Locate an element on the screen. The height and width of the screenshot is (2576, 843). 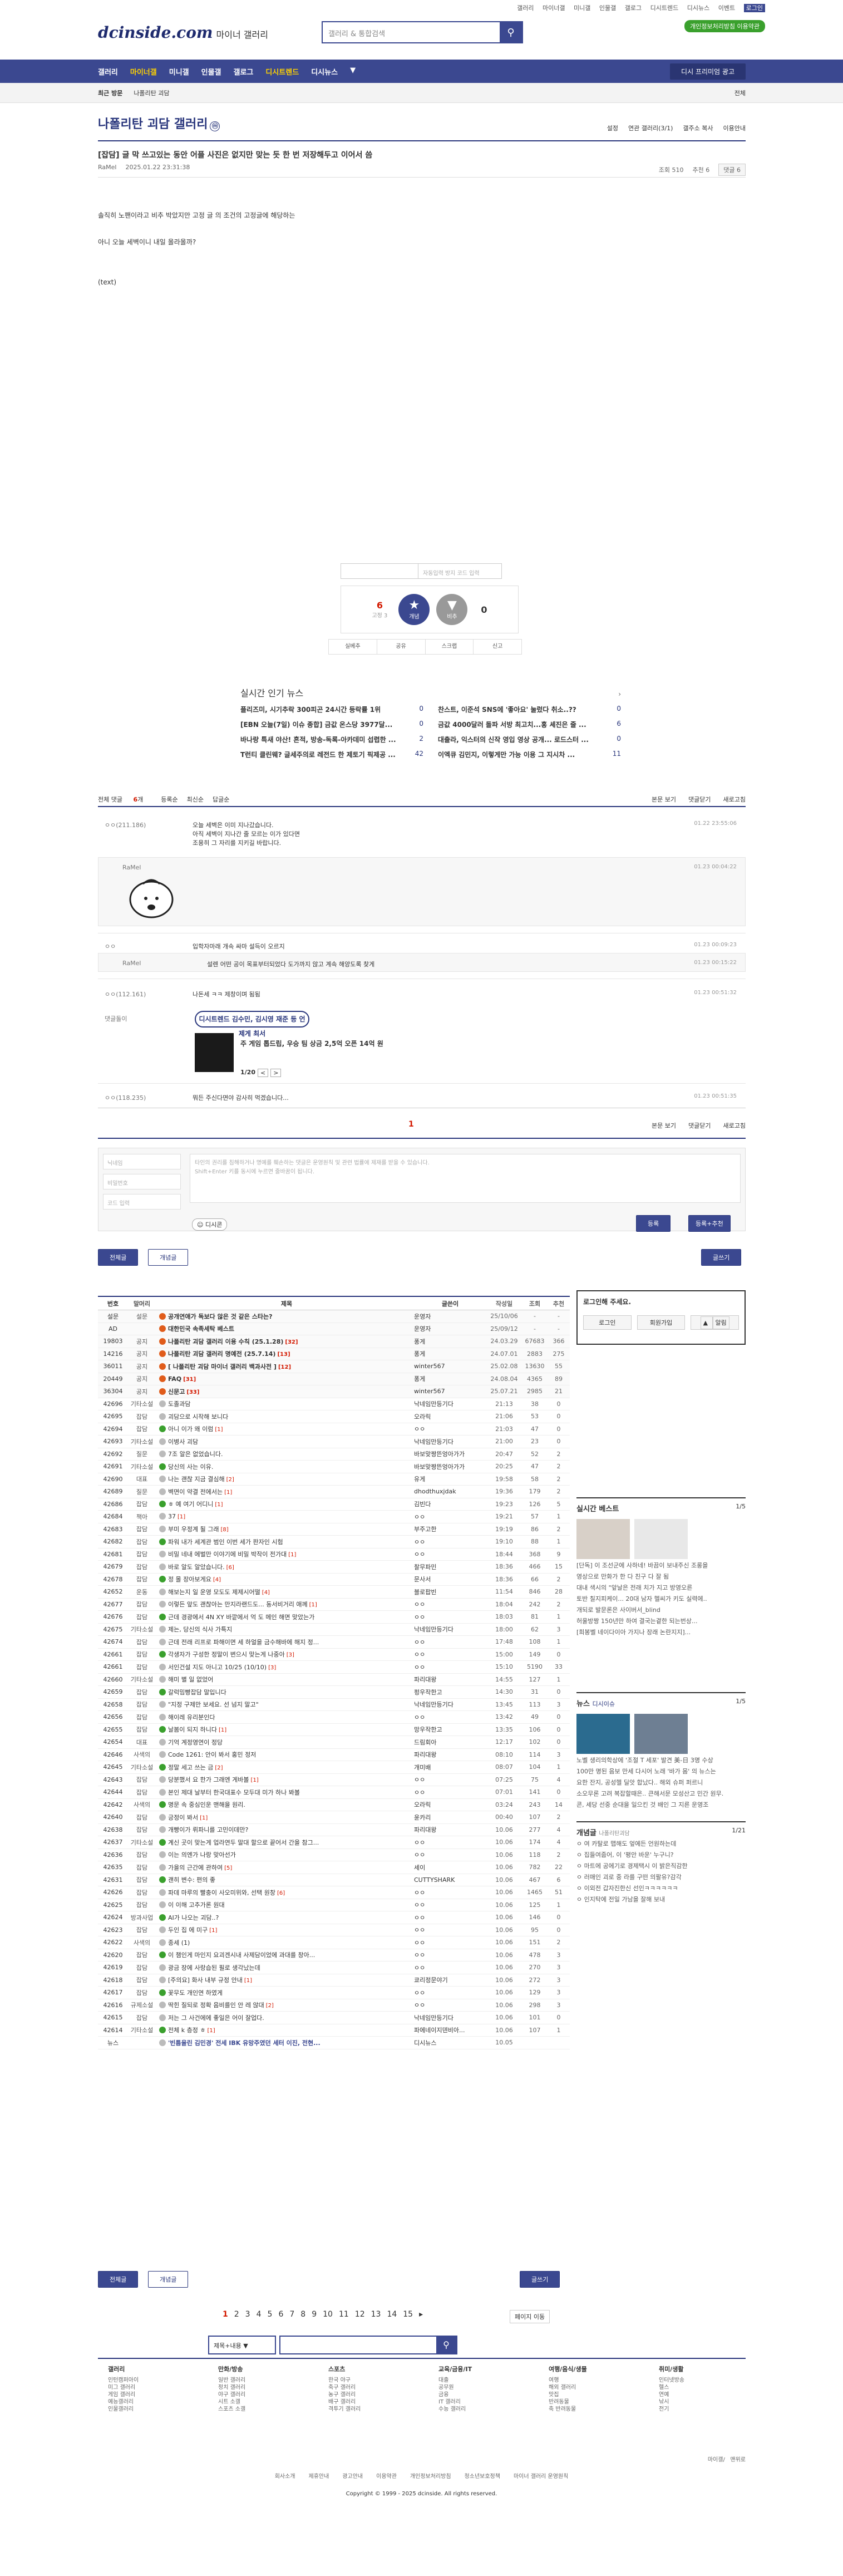
recent-all: 전체 is located at coordinates (740, 93).